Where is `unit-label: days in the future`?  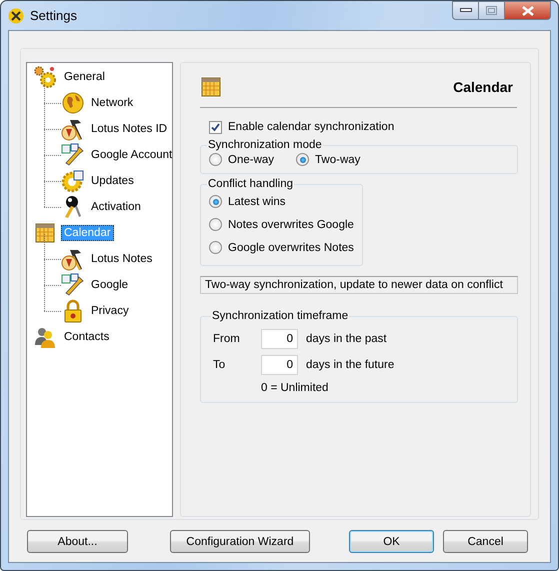
unit-label: days in the future is located at coordinates (350, 365).